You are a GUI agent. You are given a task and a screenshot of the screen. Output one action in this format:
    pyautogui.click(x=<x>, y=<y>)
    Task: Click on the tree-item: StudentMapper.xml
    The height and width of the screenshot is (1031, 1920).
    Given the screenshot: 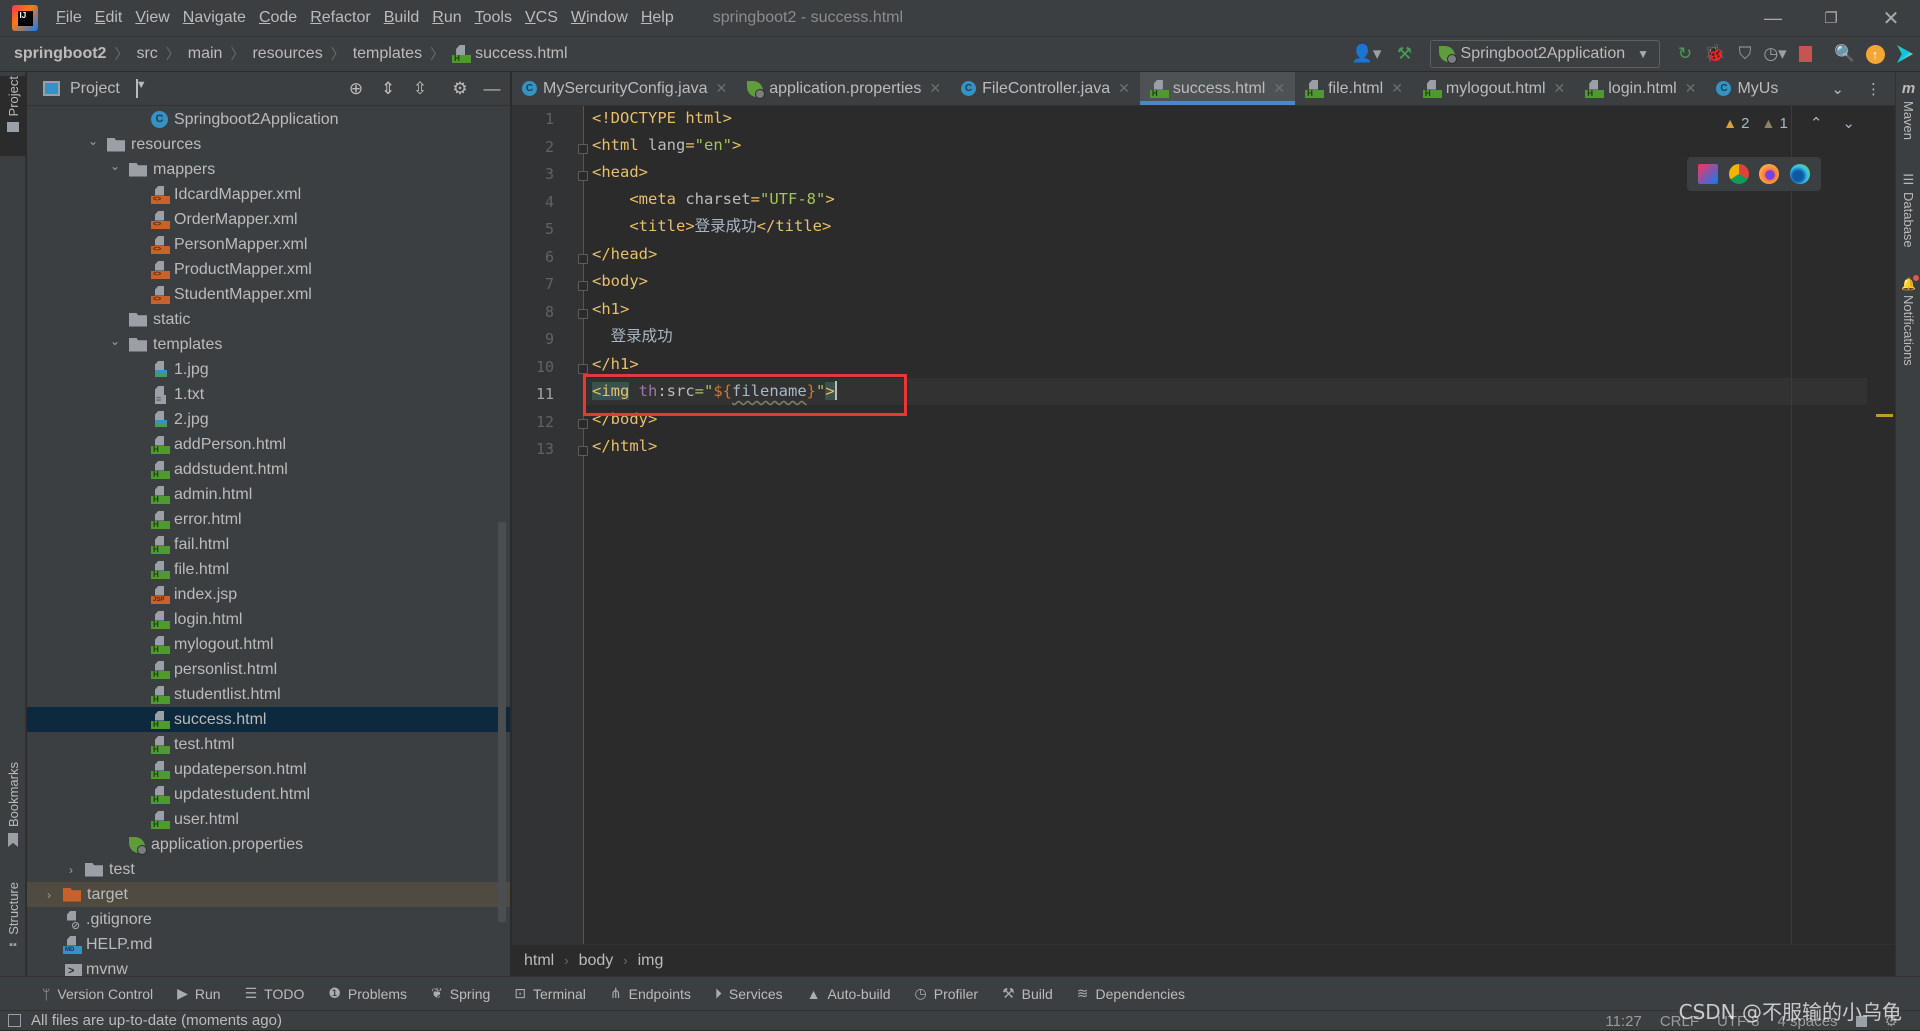 What is the action you would take?
    pyautogui.click(x=268, y=294)
    